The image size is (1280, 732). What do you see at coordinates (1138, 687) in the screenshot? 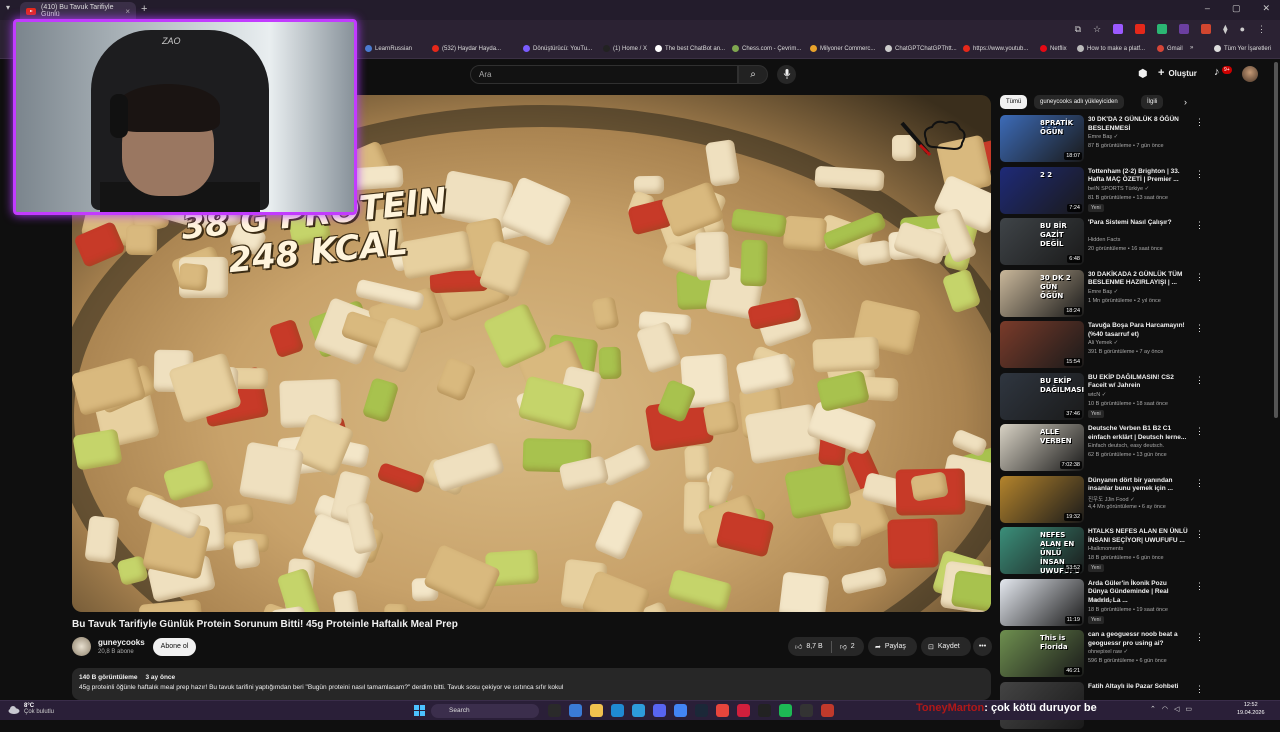
I see `recommendation-title: Fatih Altaylı ile Pazar Sohbeti` at bounding box center [1138, 687].